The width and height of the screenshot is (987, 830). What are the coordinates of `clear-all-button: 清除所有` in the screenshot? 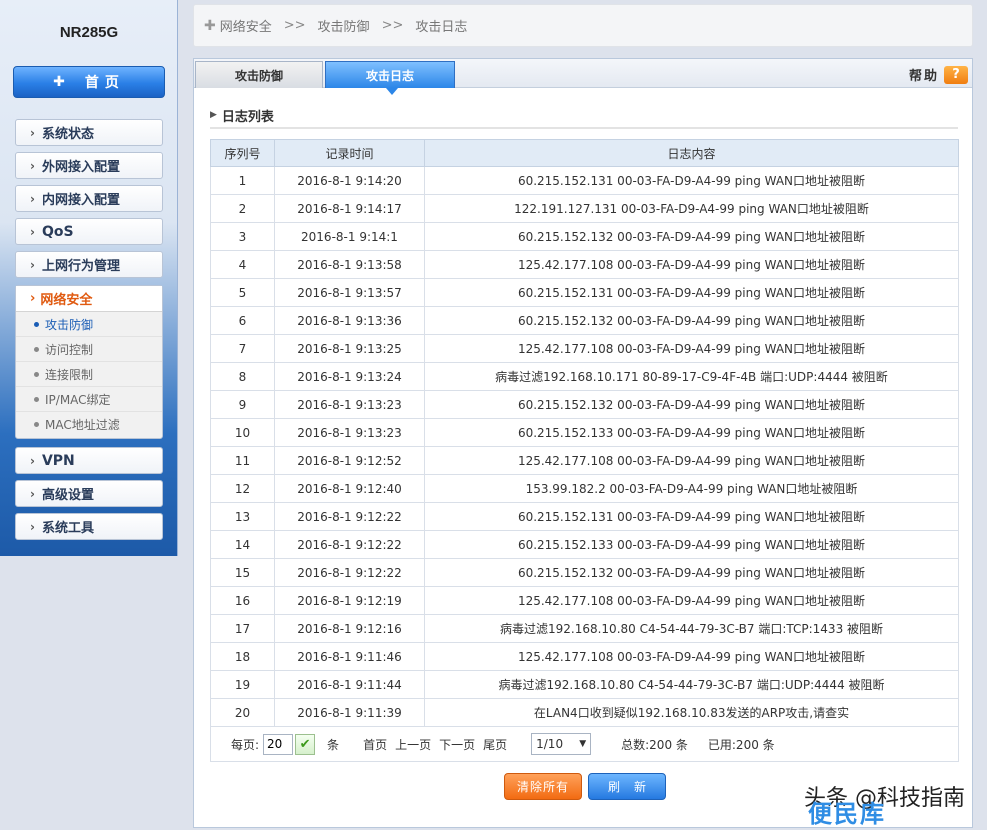 It's located at (543, 786).